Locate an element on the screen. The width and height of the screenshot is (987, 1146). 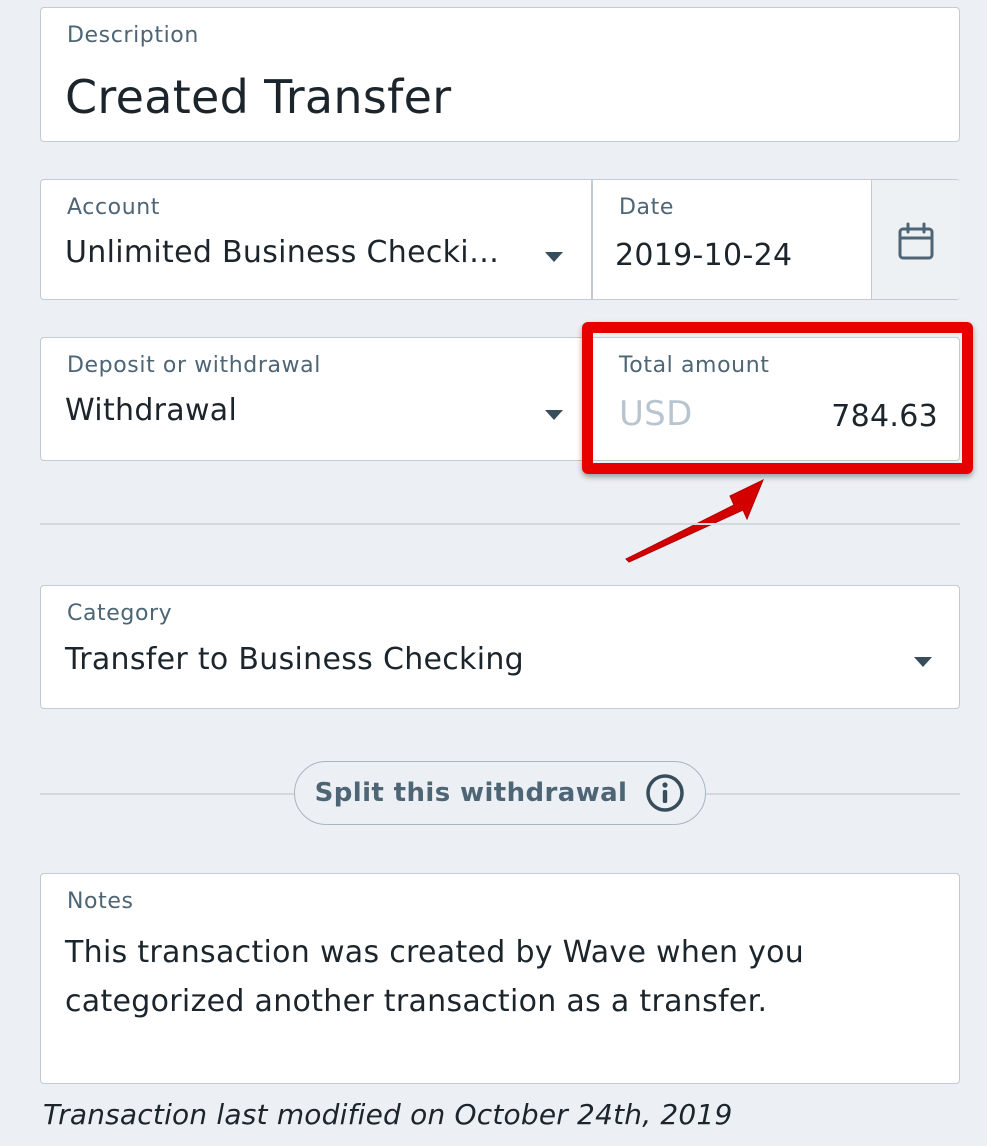
info-icon is located at coordinates (665, 793).